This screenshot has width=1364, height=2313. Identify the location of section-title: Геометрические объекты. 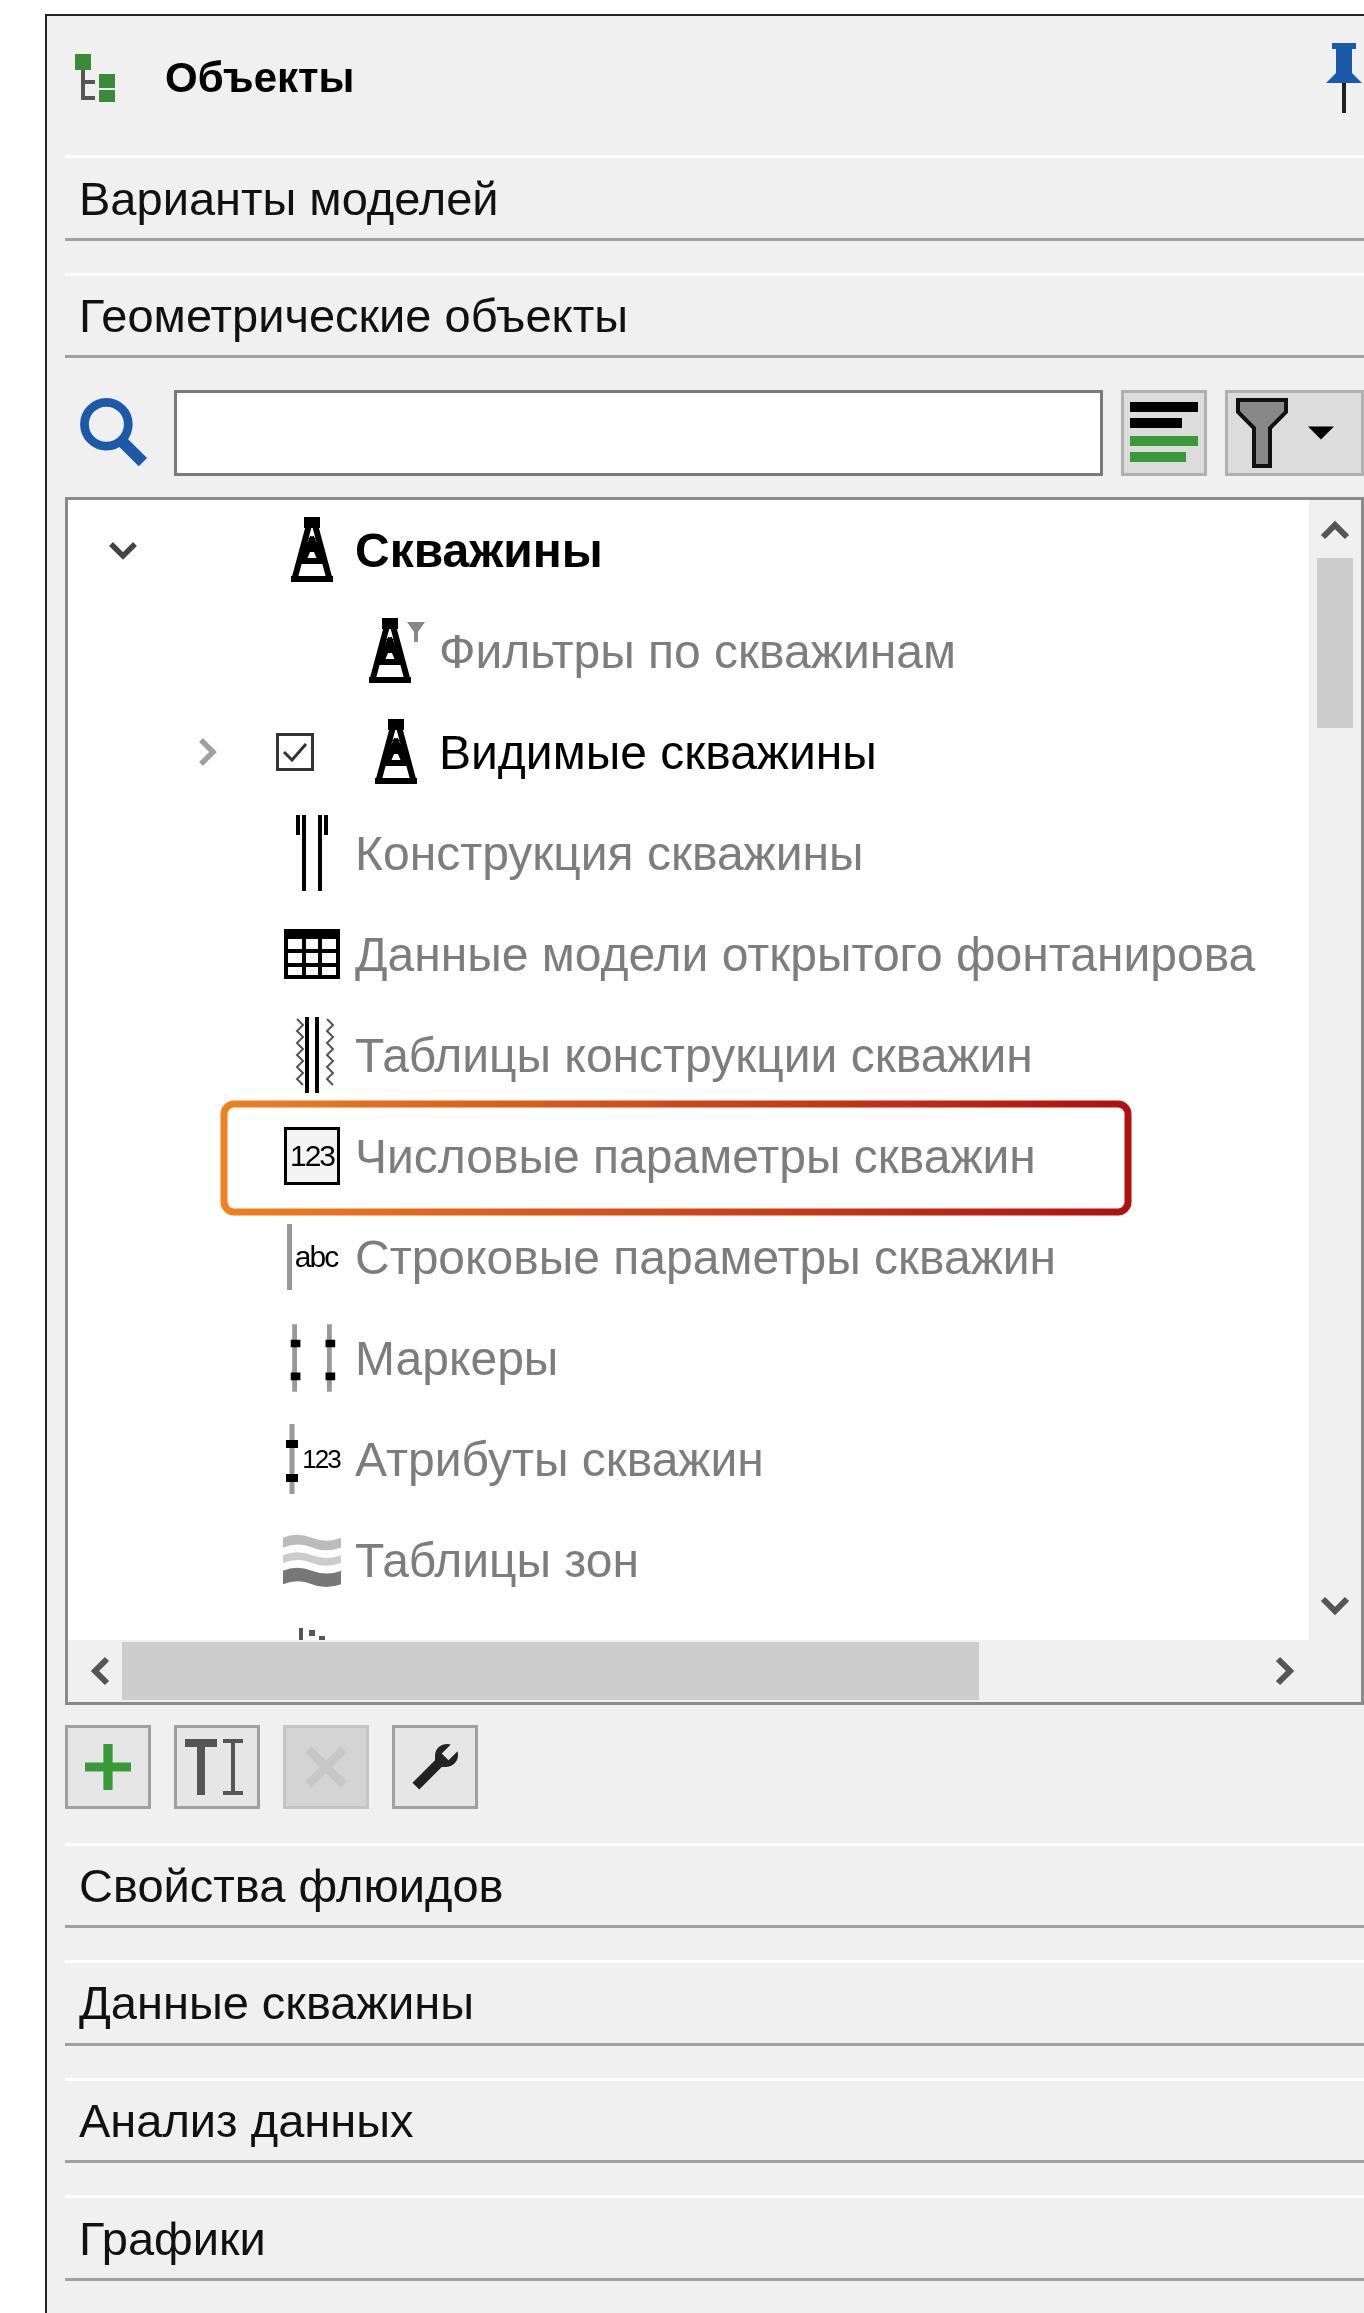
(353, 316).